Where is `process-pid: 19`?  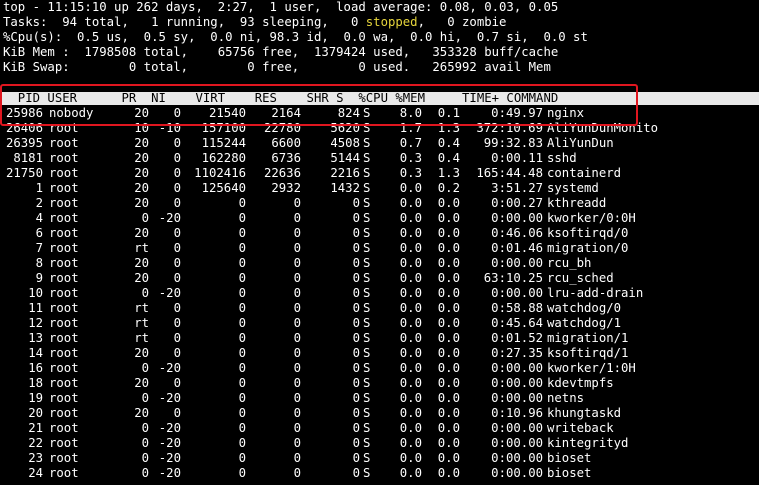
process-pid: 19 is located at coordinates (35, 398).